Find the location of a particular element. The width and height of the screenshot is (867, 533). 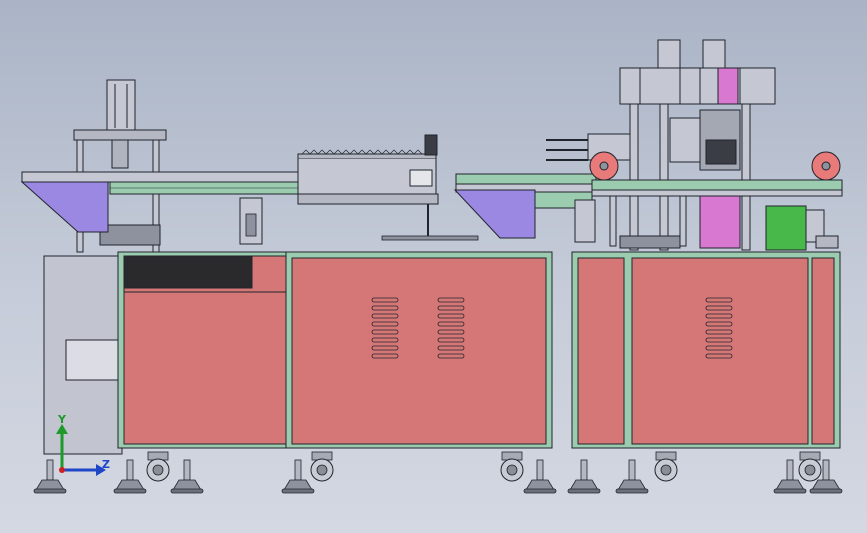

axis-z-label: Z is located at coordinates (106, 464).